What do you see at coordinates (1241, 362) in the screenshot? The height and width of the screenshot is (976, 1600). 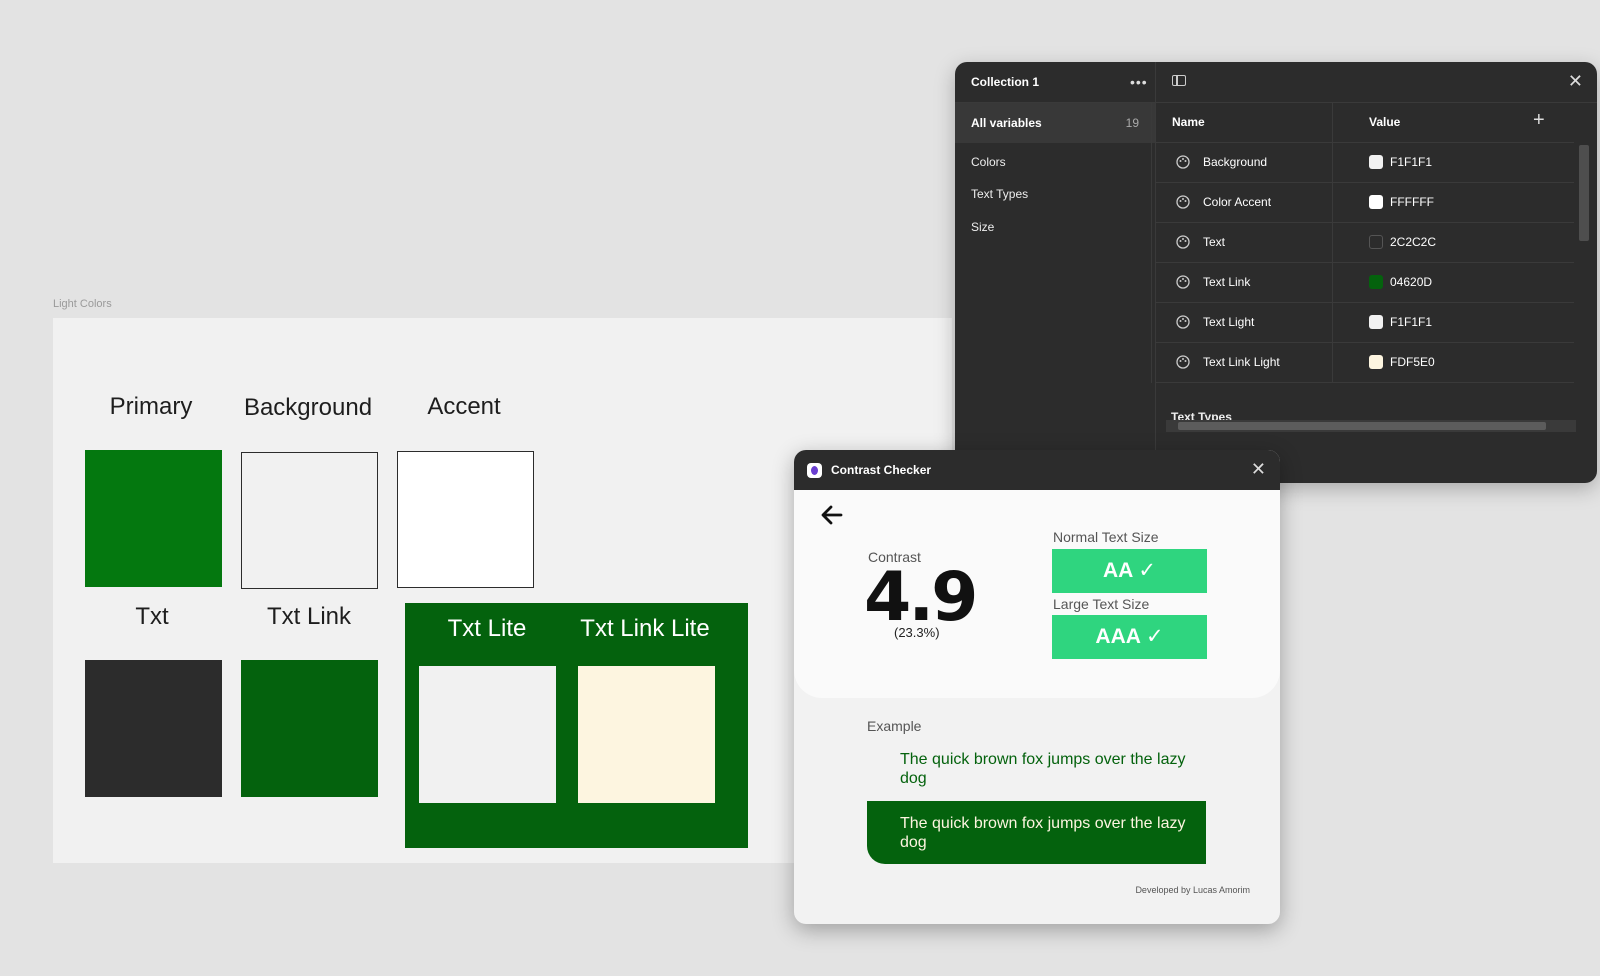 I see `variable-name: Text Link Light` at bounding box center [1241, 362].